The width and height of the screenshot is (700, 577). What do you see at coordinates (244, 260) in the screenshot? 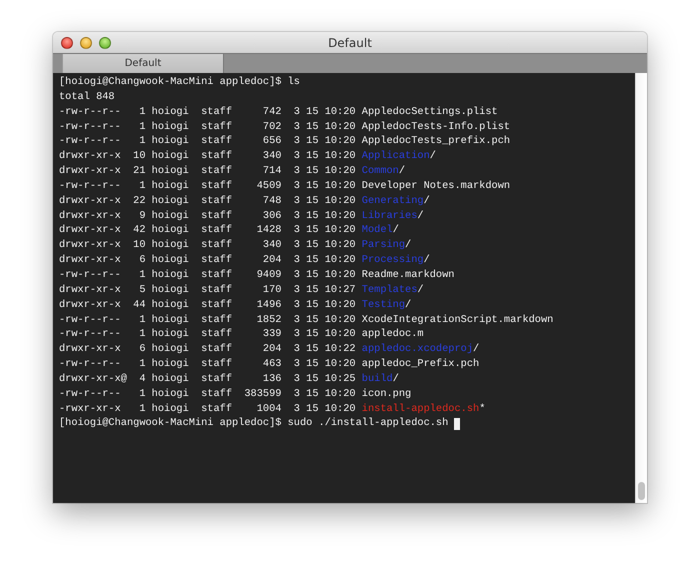
I see `listing-line: drwxr-xr-x 6 hoiogi staff 204 3 15 10:20 Processing/` at bounding box center [244, 260].